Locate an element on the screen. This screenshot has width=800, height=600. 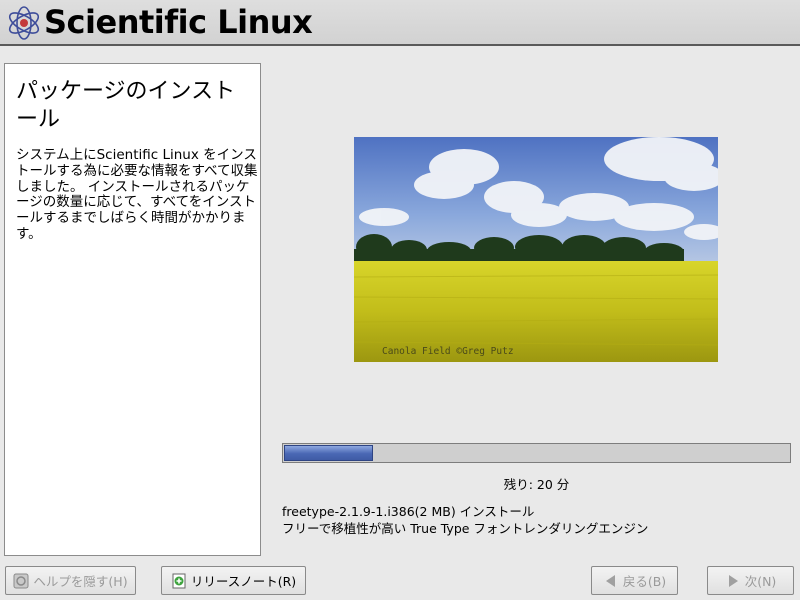
back-arrow-icon is located at coordinates (610, 580).